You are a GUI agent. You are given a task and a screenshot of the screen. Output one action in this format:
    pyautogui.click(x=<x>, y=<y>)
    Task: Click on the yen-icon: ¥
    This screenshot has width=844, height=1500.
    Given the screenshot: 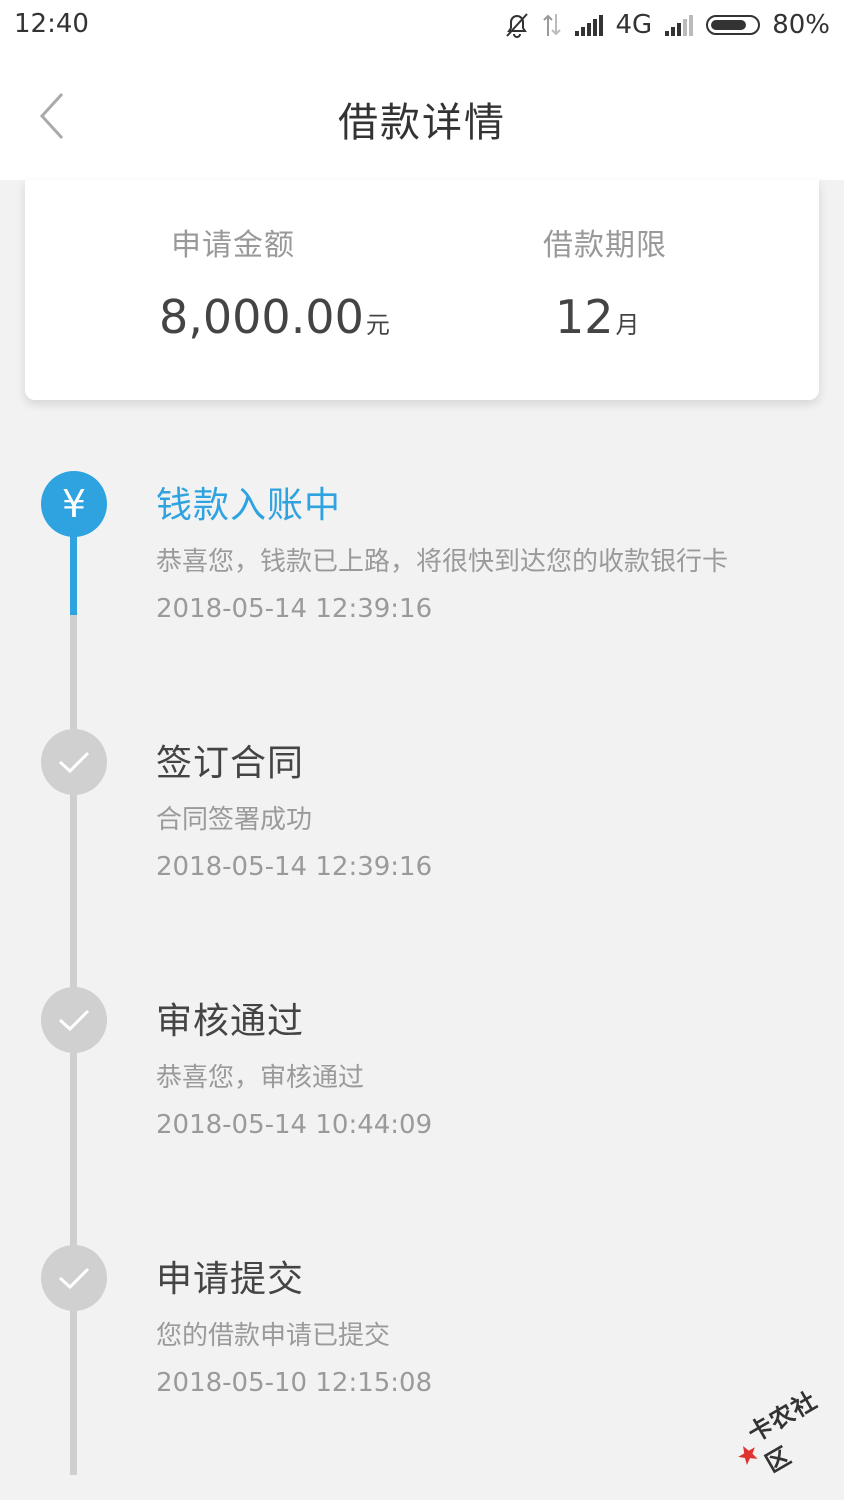 What is the action you would take?
    pyautogui.click(x=74, y=504)
    